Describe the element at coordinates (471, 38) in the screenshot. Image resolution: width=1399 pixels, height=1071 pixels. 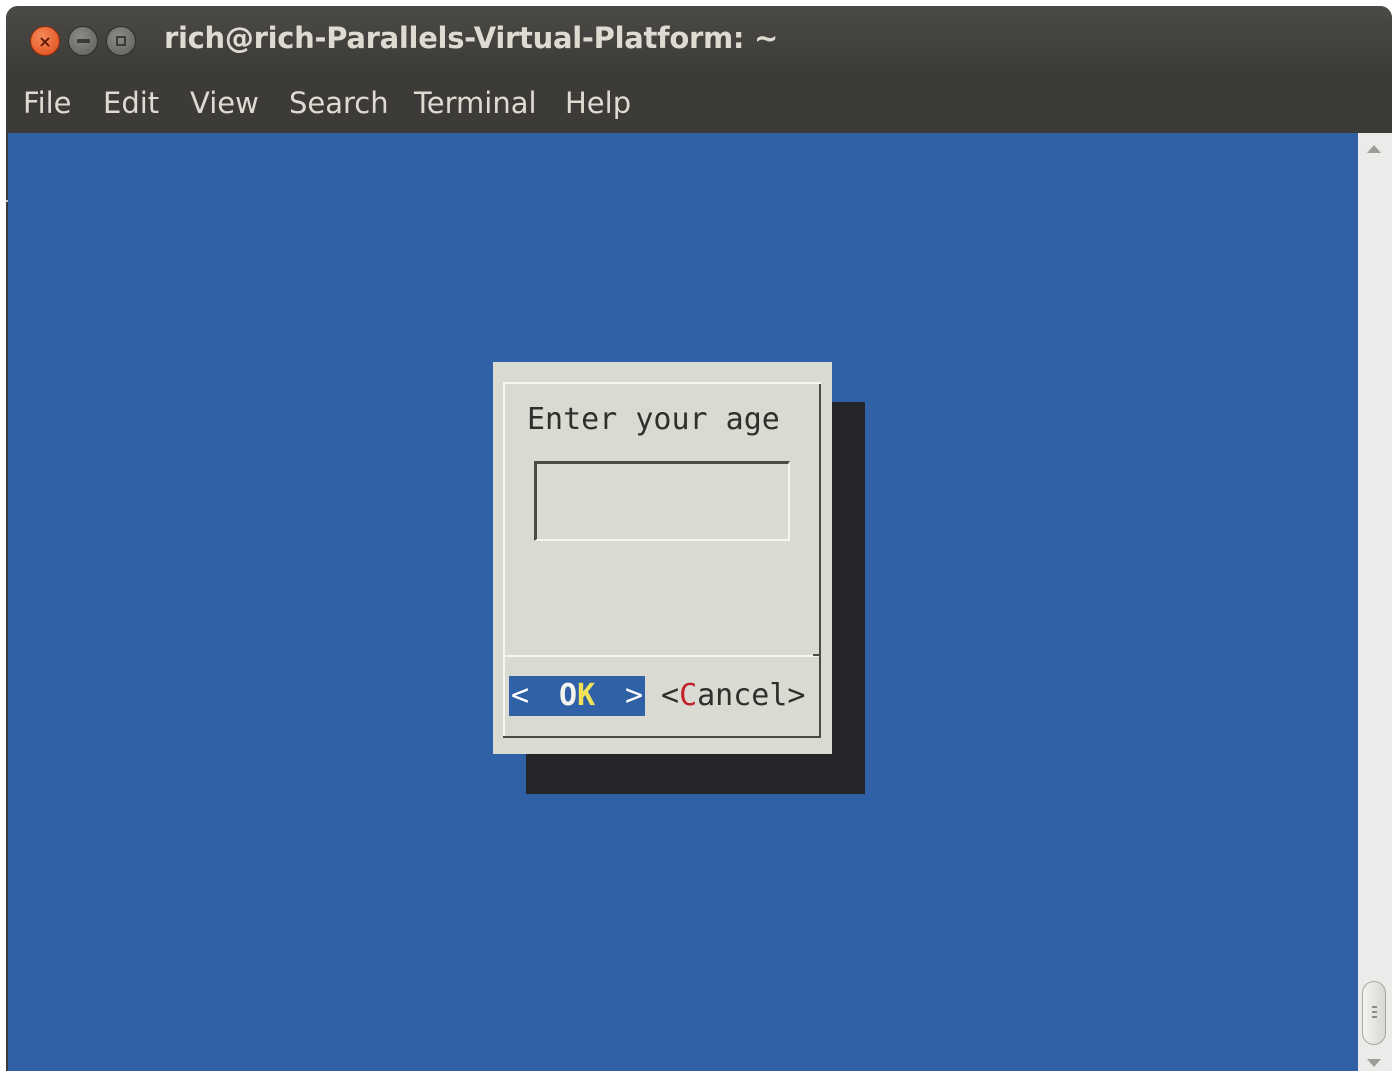
I see `window-title: rich@rich-Parallels-Virtual-Platform: ~` at that location.